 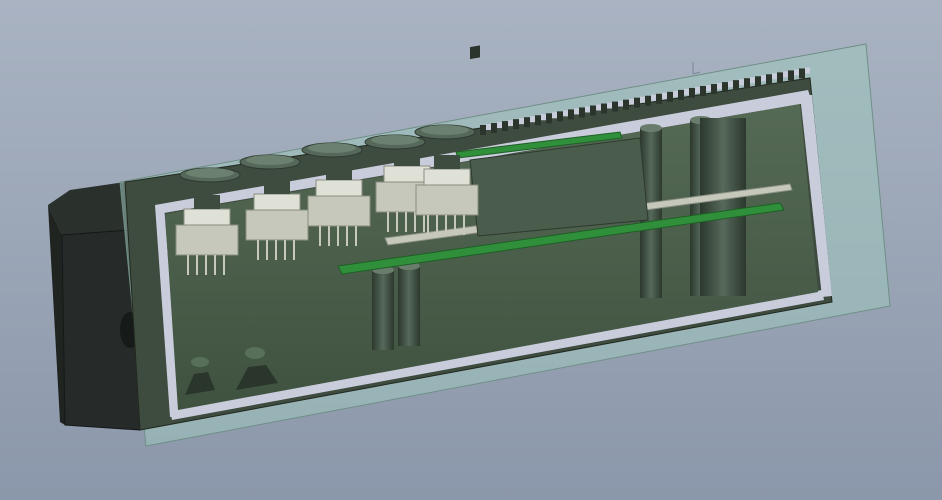 What do you see at coordinates (475, 52) in the screenshot?
I see `top-ribs` at bounding box center [475, 52].